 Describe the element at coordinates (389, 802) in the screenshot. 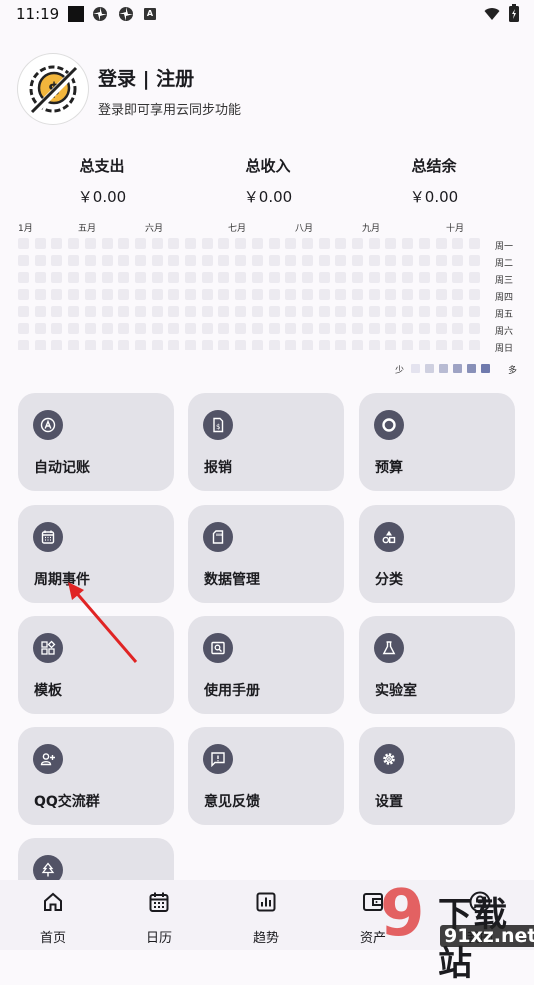

I see `feature-label: 设置` at that location.